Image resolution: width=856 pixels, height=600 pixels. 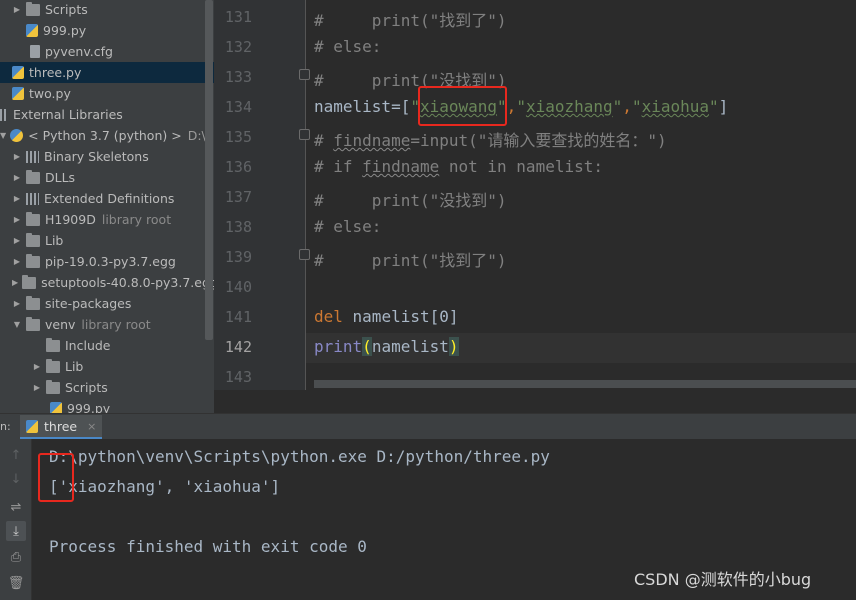 I want to click on tree-scrollbar, so click(x=209, y=170).